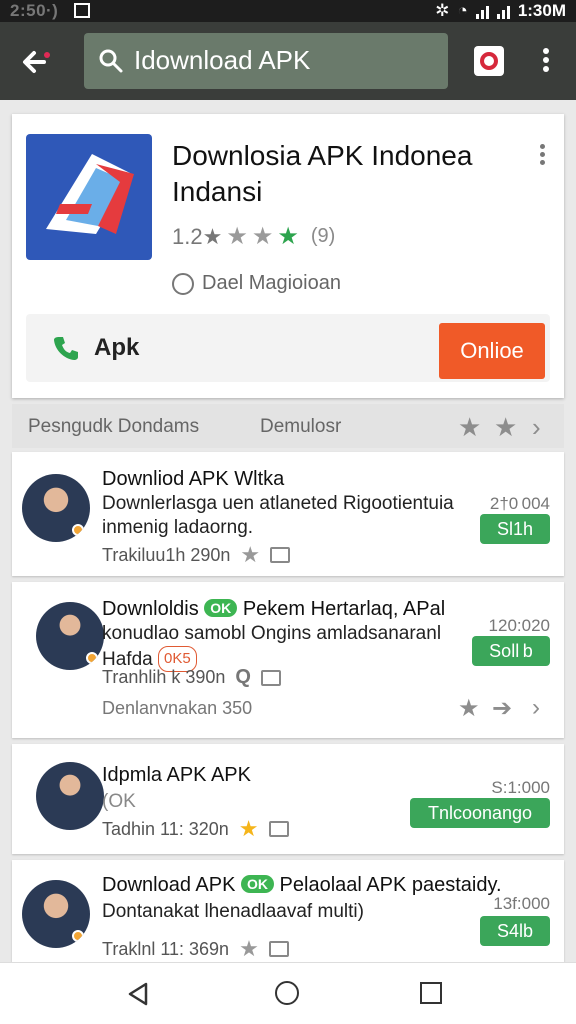 The image size is (576, 1024). What do you see at coordinates (515, 931) in the screenshot?
I see `item-action-button: S4lb` at bounding box center [515, 931].